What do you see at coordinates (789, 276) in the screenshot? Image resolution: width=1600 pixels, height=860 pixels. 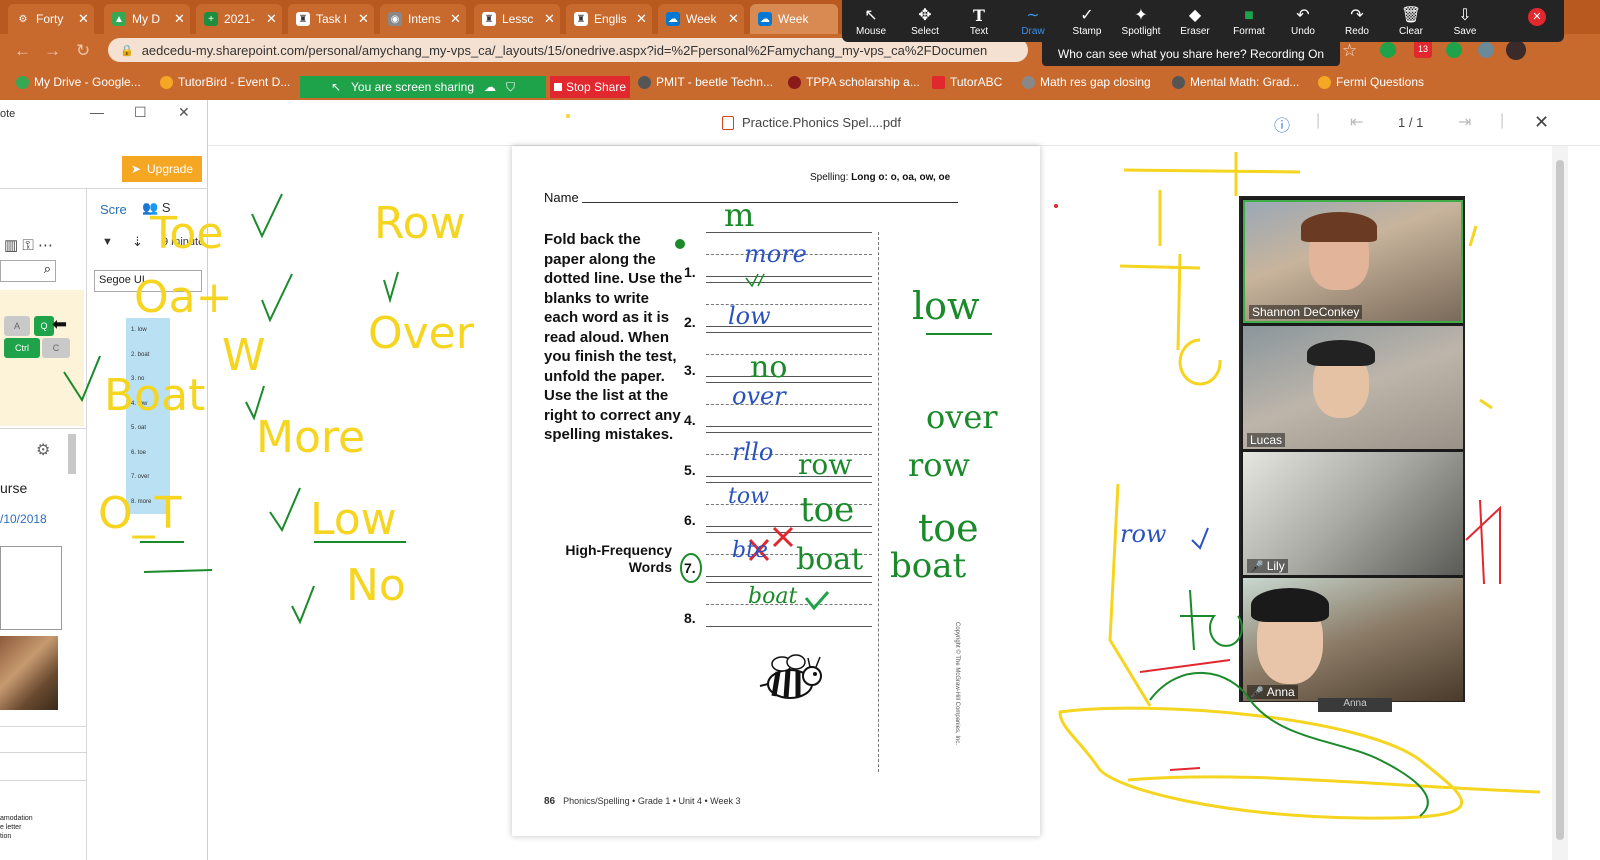 I see `writing-line` at bounding box center [789, 276].